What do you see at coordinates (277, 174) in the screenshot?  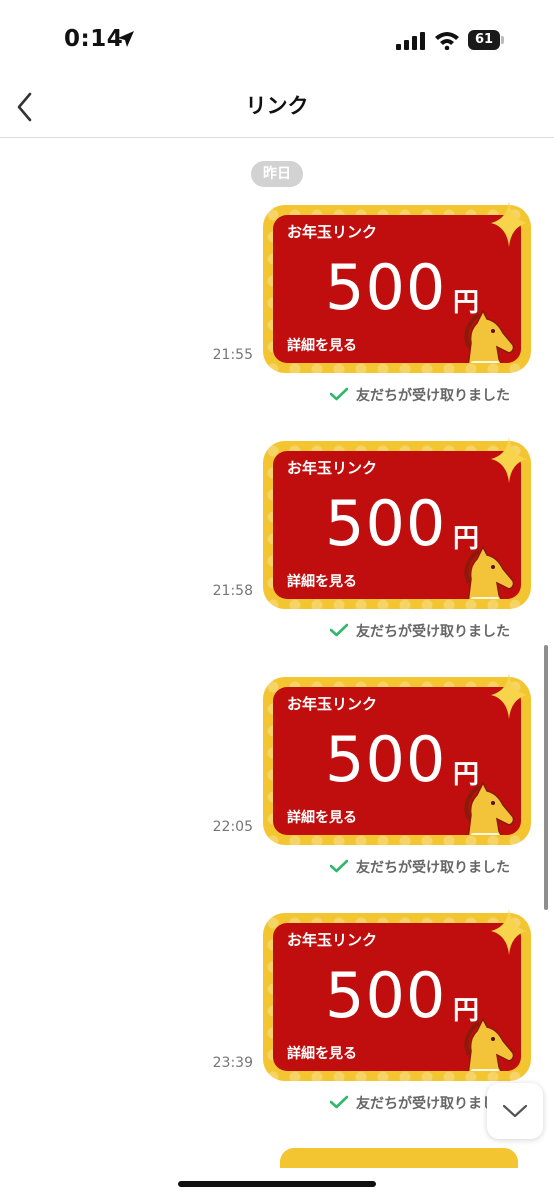 I see `date-separator: 昨日` at bounding box center [277, 174].